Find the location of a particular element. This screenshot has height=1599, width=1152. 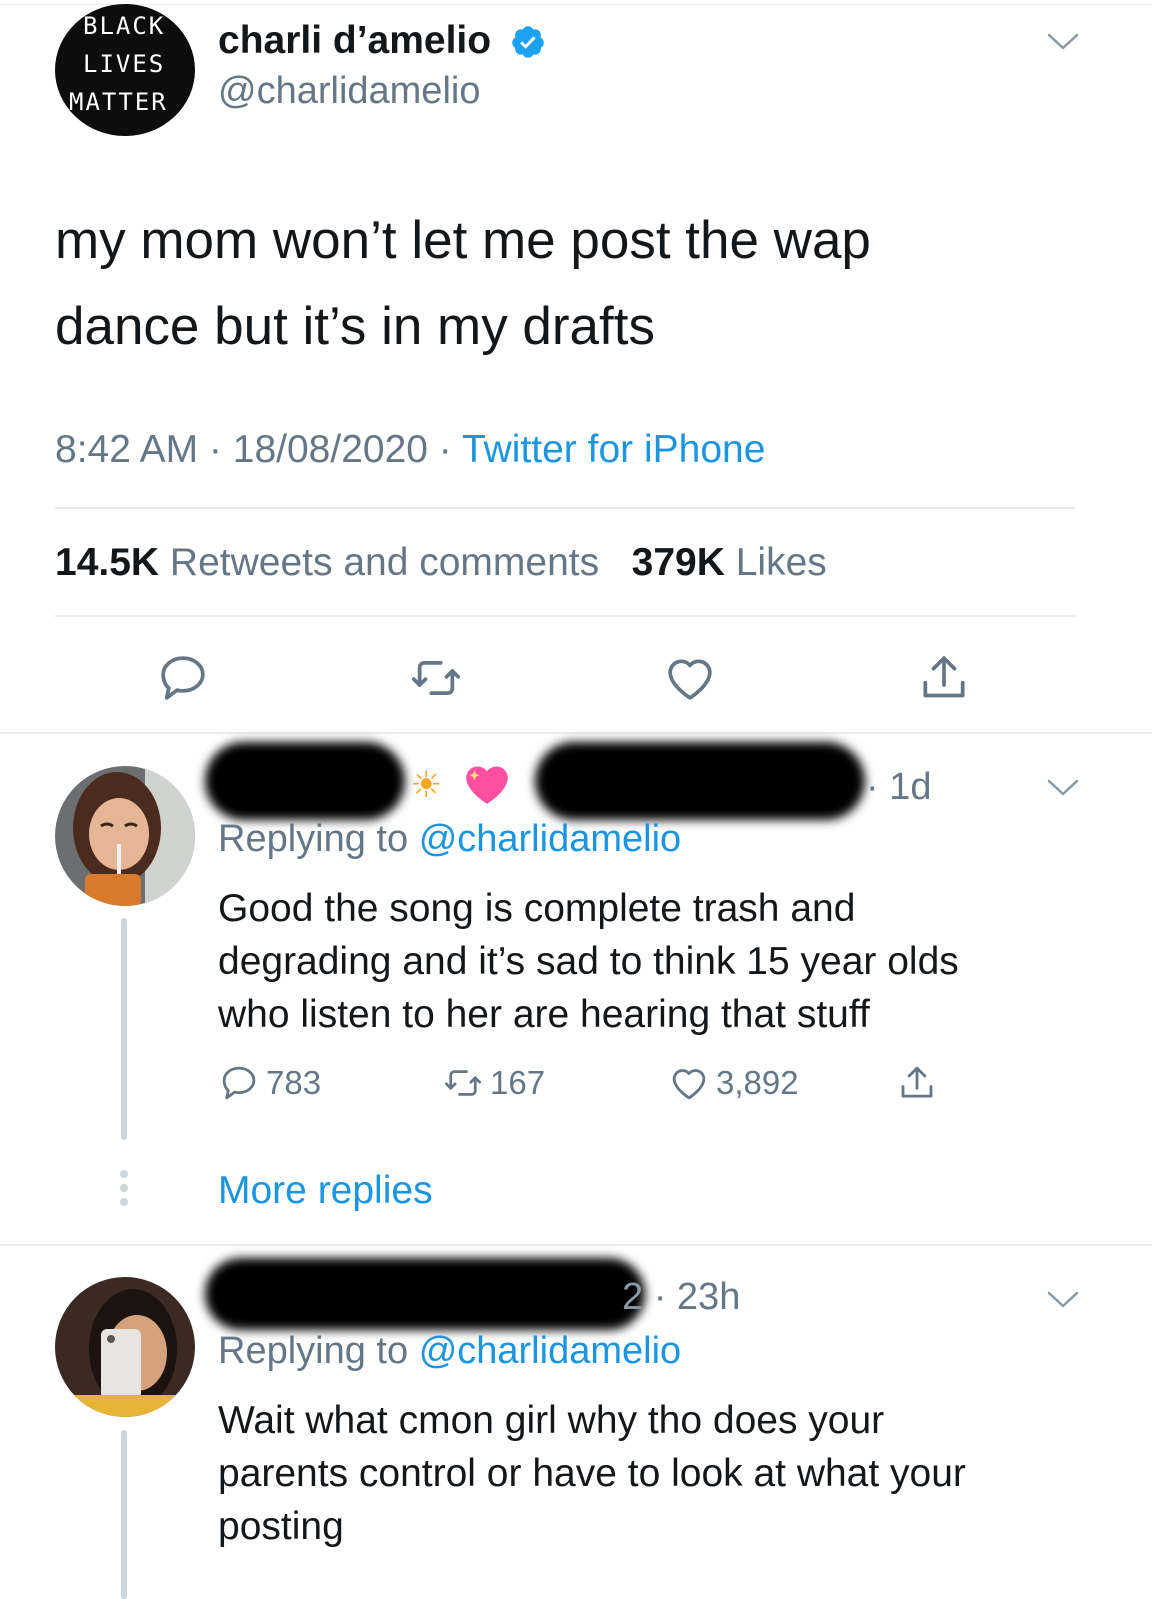

author-name: charli d’amelio is located at coordinates (354, 41).